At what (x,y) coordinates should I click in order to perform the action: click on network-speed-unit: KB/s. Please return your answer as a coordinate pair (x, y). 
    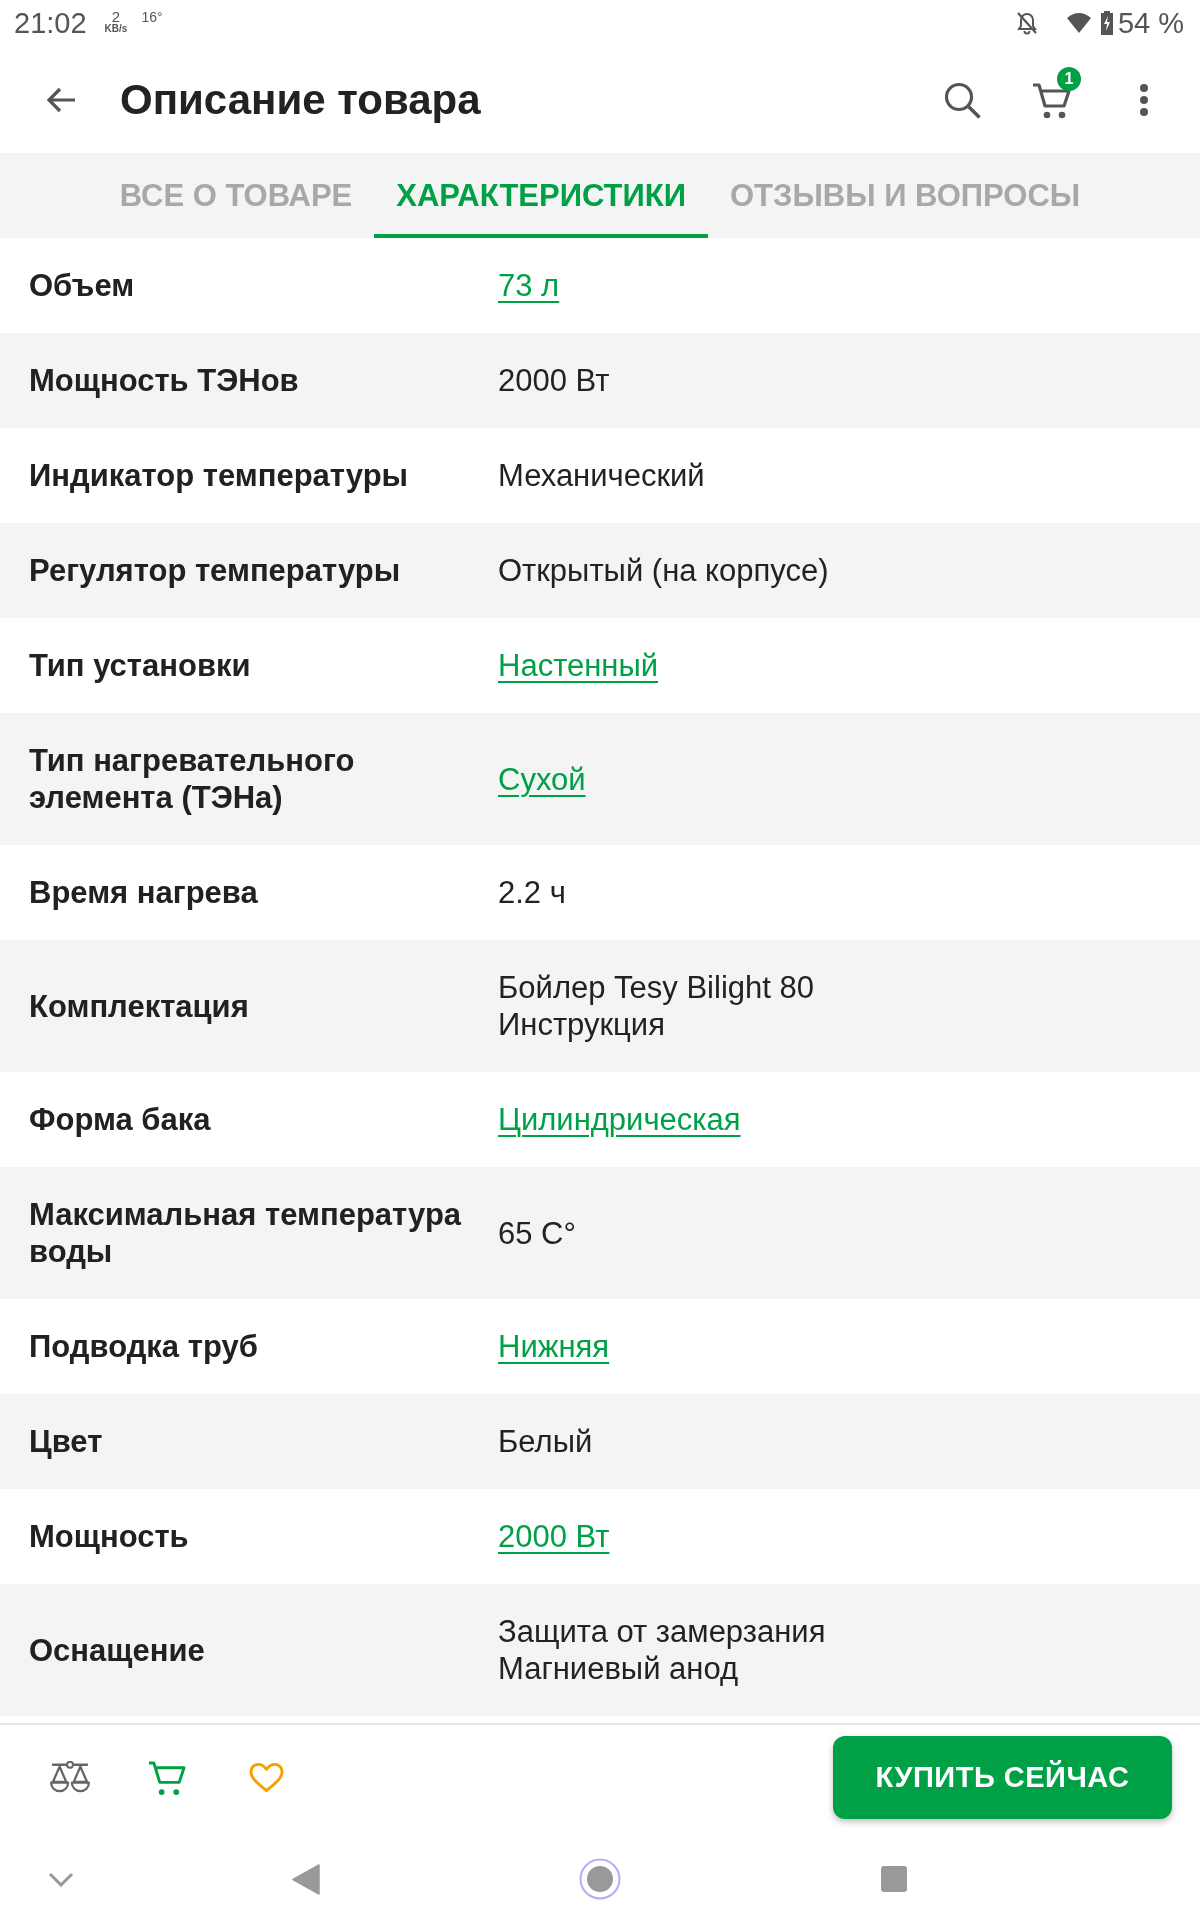
    Looking at the image, I should click on (116, 28).